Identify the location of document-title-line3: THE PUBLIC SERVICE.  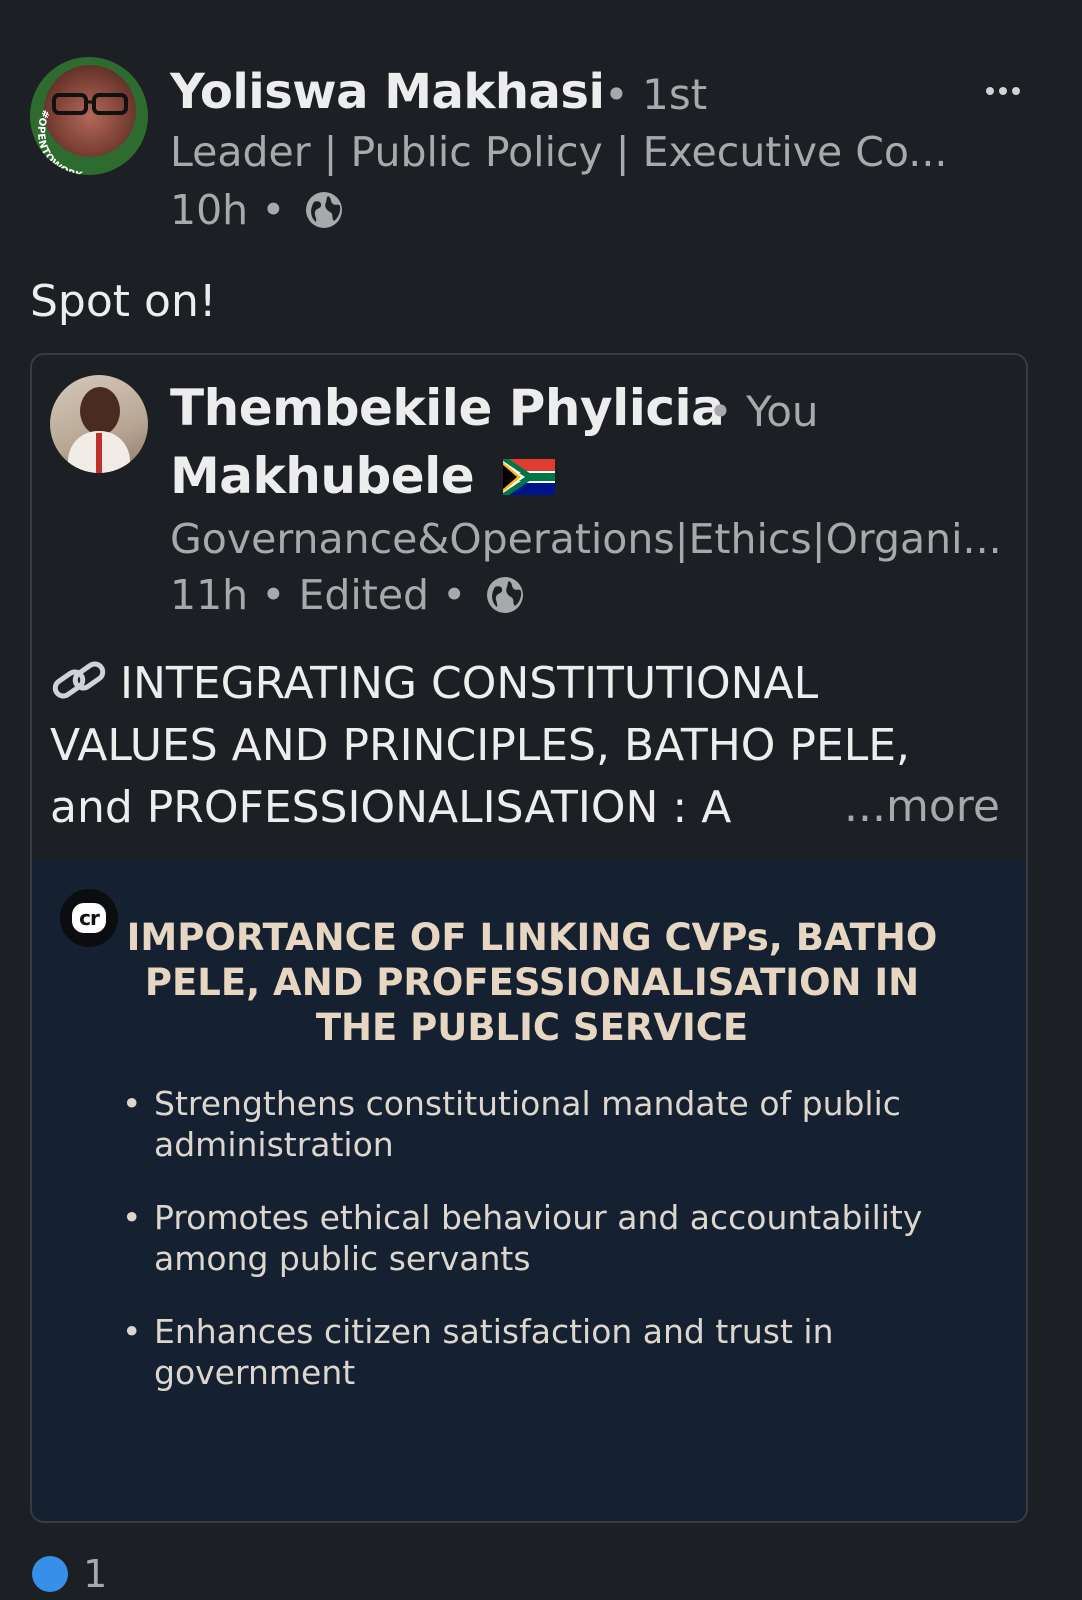
(532, 1027).